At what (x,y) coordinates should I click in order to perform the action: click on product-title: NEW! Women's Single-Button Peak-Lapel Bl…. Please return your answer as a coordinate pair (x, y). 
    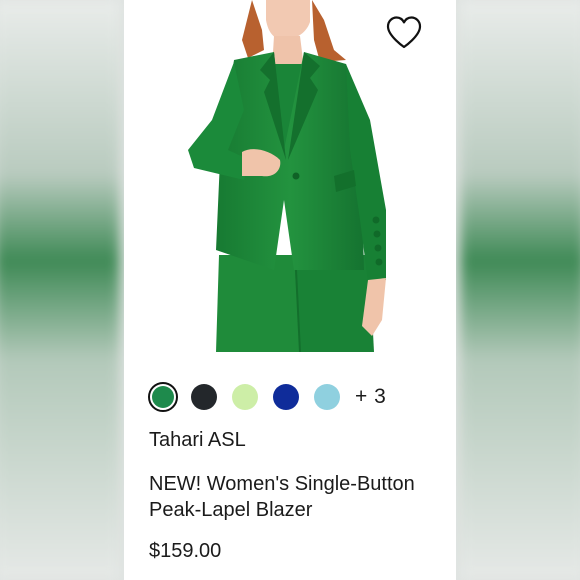
    Looking at the image, I should click on (294, 497).